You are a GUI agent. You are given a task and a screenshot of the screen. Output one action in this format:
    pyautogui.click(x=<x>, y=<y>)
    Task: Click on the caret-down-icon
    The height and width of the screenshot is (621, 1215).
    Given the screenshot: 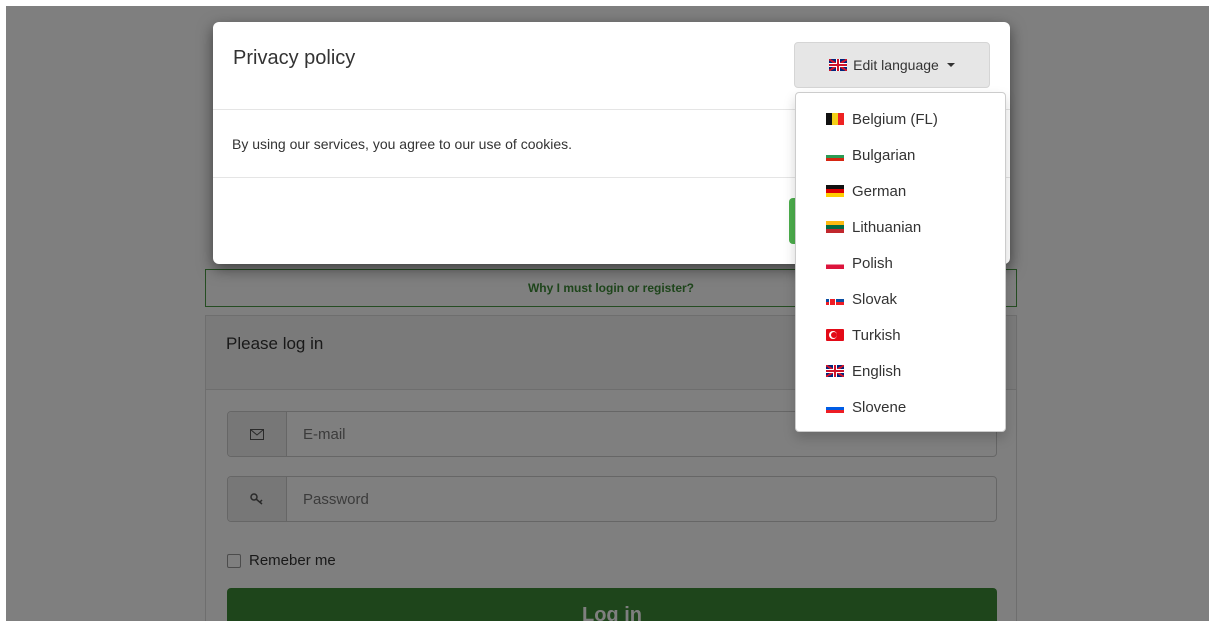 What is the action you would take?
    pyautogui.click(x=950, y=65)
    